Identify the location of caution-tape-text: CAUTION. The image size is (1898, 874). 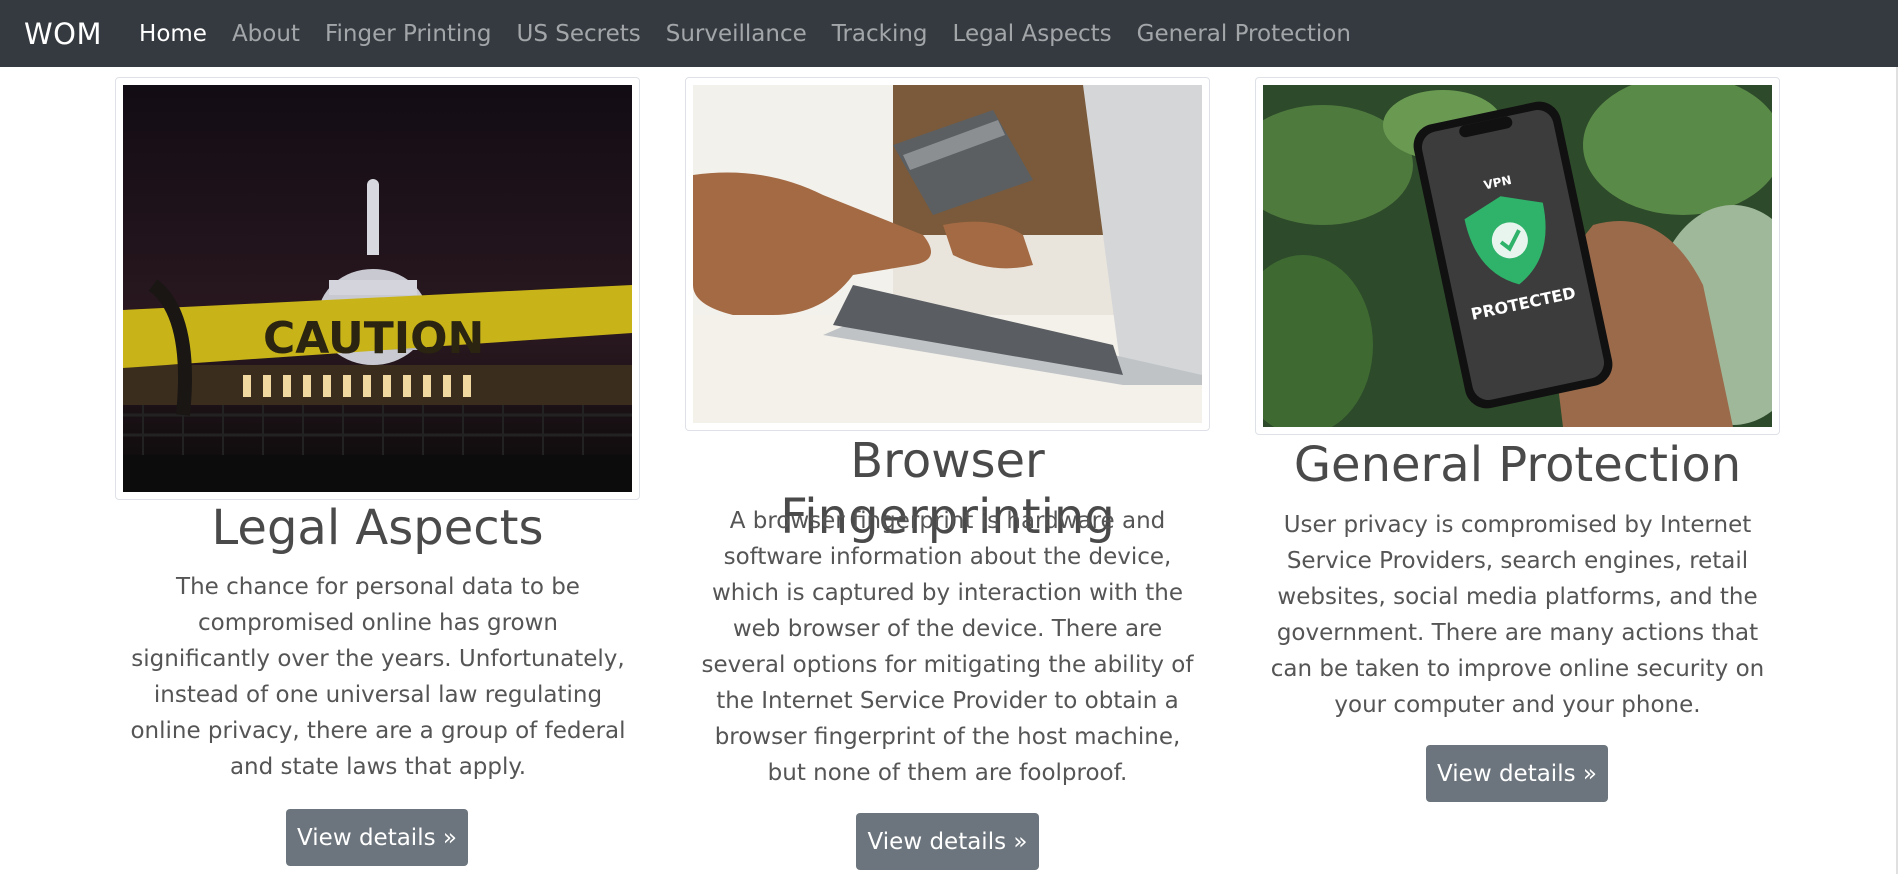
(373, 338).